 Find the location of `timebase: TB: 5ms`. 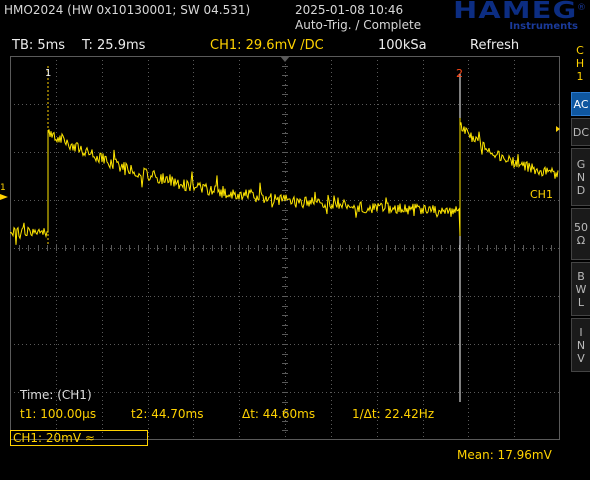

timebase: TB: 5ms is located at coordinates (38, 46).